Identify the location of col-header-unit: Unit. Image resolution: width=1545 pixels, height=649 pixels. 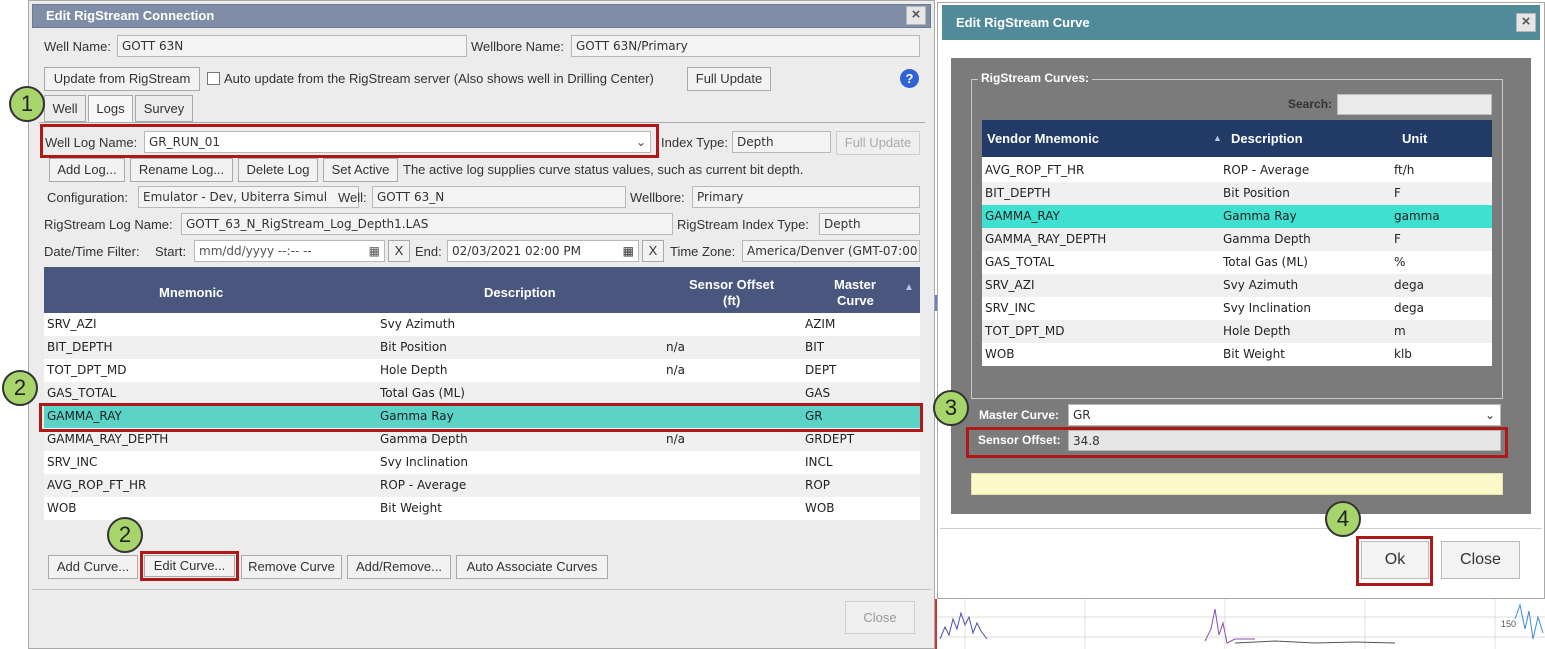
(1414, 138).